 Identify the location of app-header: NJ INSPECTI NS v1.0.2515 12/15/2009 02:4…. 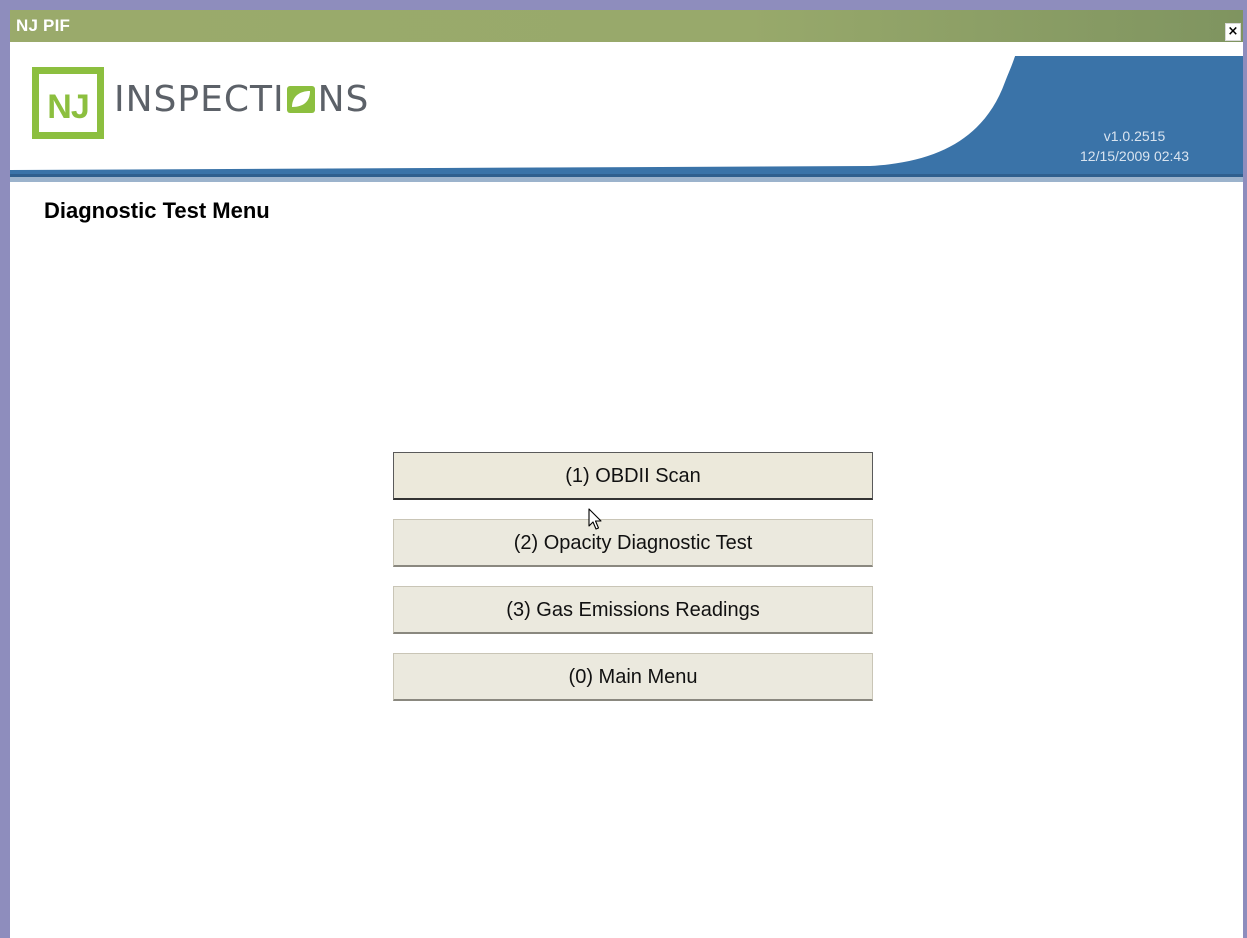
(626, 112).